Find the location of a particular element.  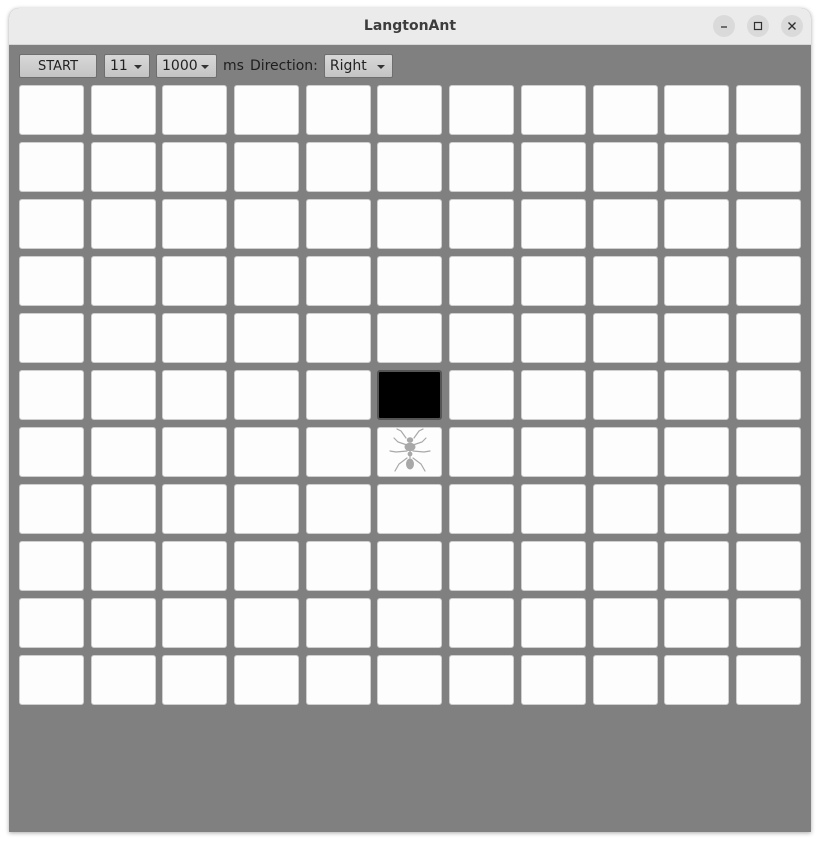

delay-select: 1000 is located at coordinates (186, 66).